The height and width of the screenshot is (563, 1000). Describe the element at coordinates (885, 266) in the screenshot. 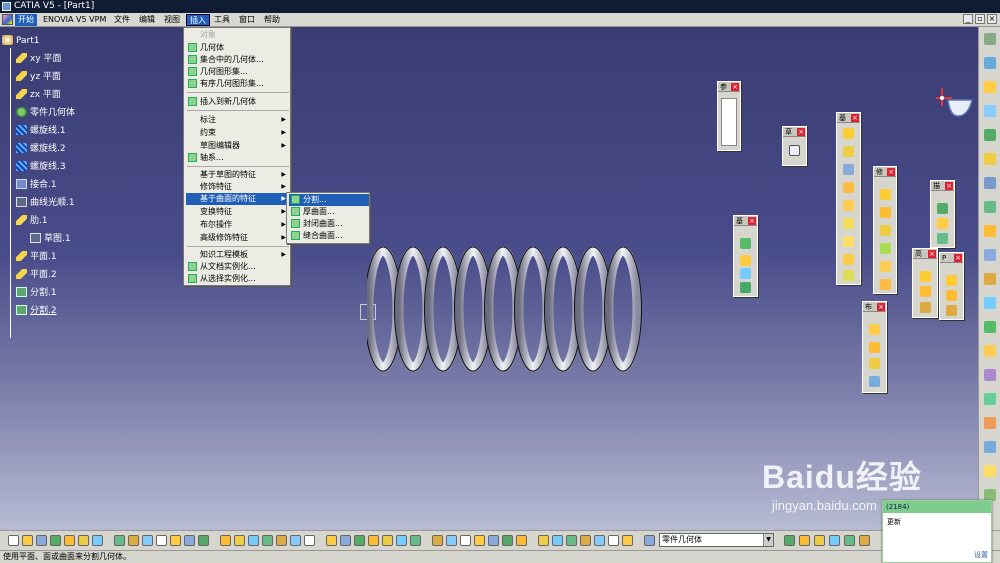

I see `thickness-icon` at that location.